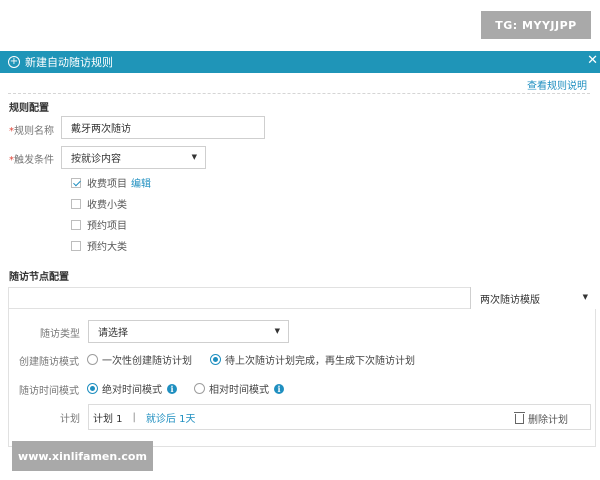 The width and height of the screenshot is (600, 480). What do you see at coordinates (133, 157) in the screenshot?
I see `trigger-select: 按就诊内容 ▼` at bounding box center [133, 157].